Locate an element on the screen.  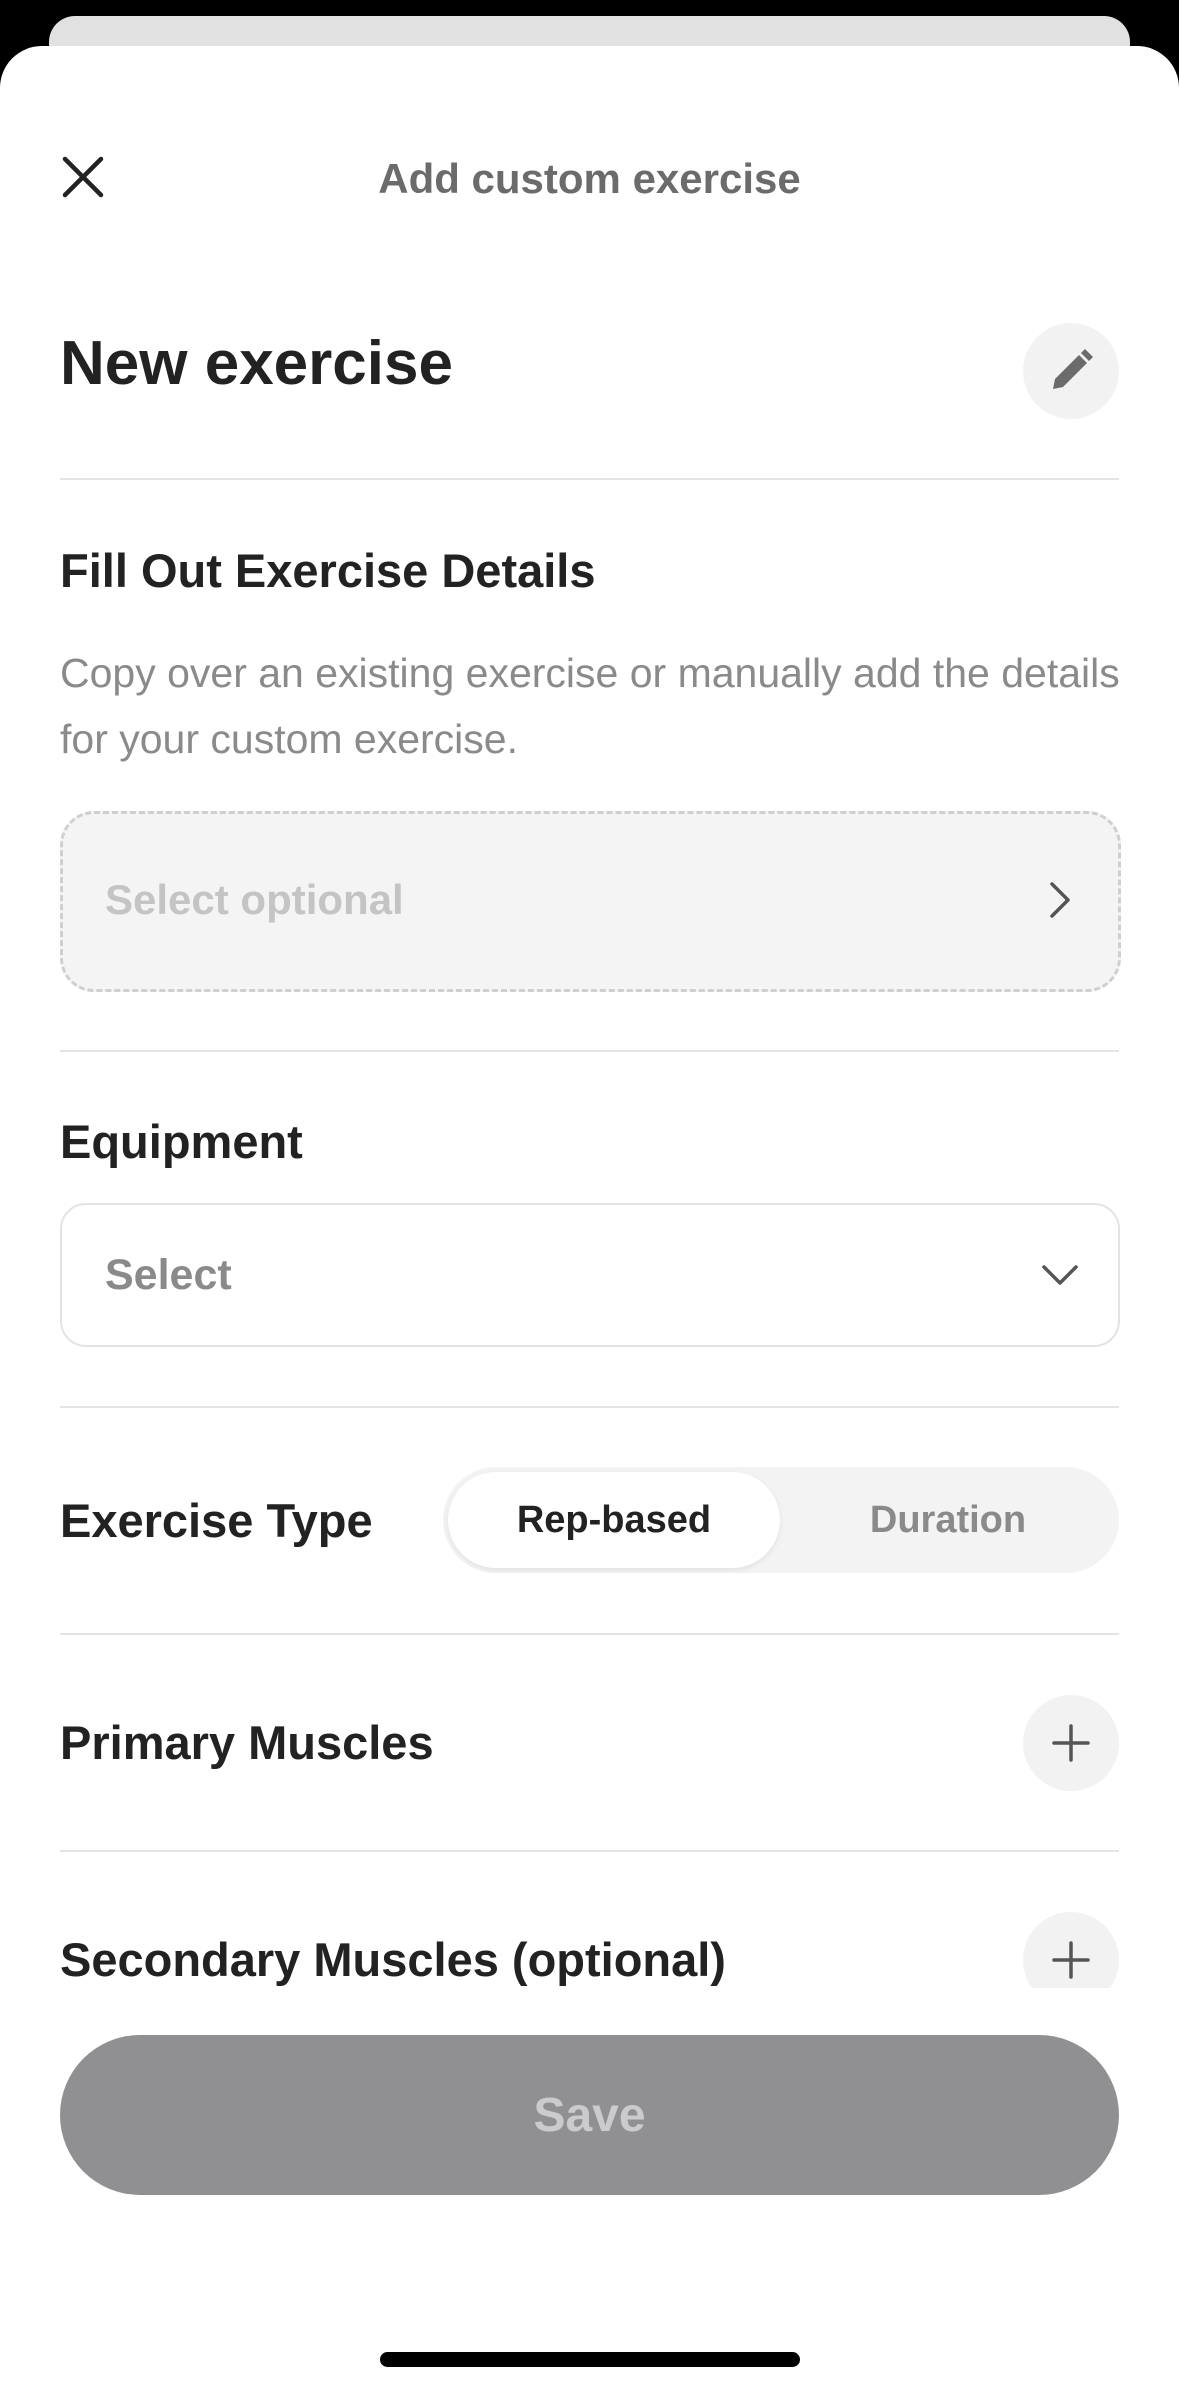
home-indicator is located at coordinates (590, 2359).